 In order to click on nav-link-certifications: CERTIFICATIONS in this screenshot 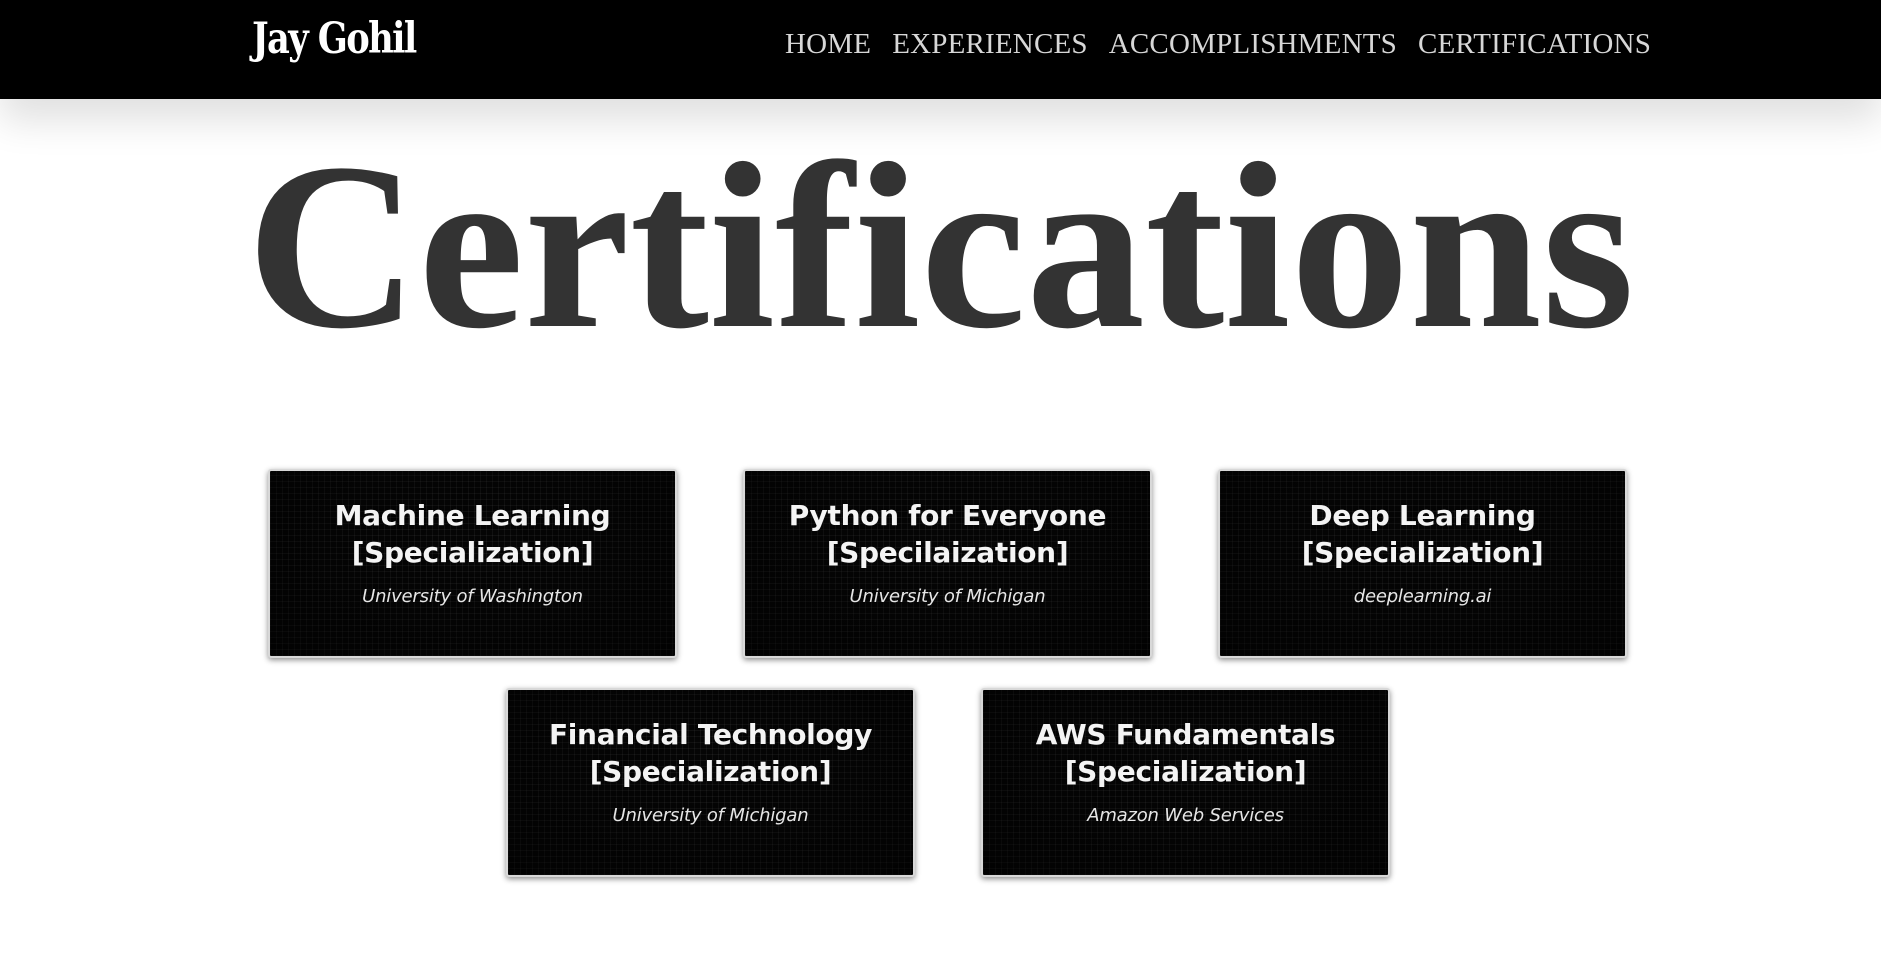, I will do `click(1534, 44)`.